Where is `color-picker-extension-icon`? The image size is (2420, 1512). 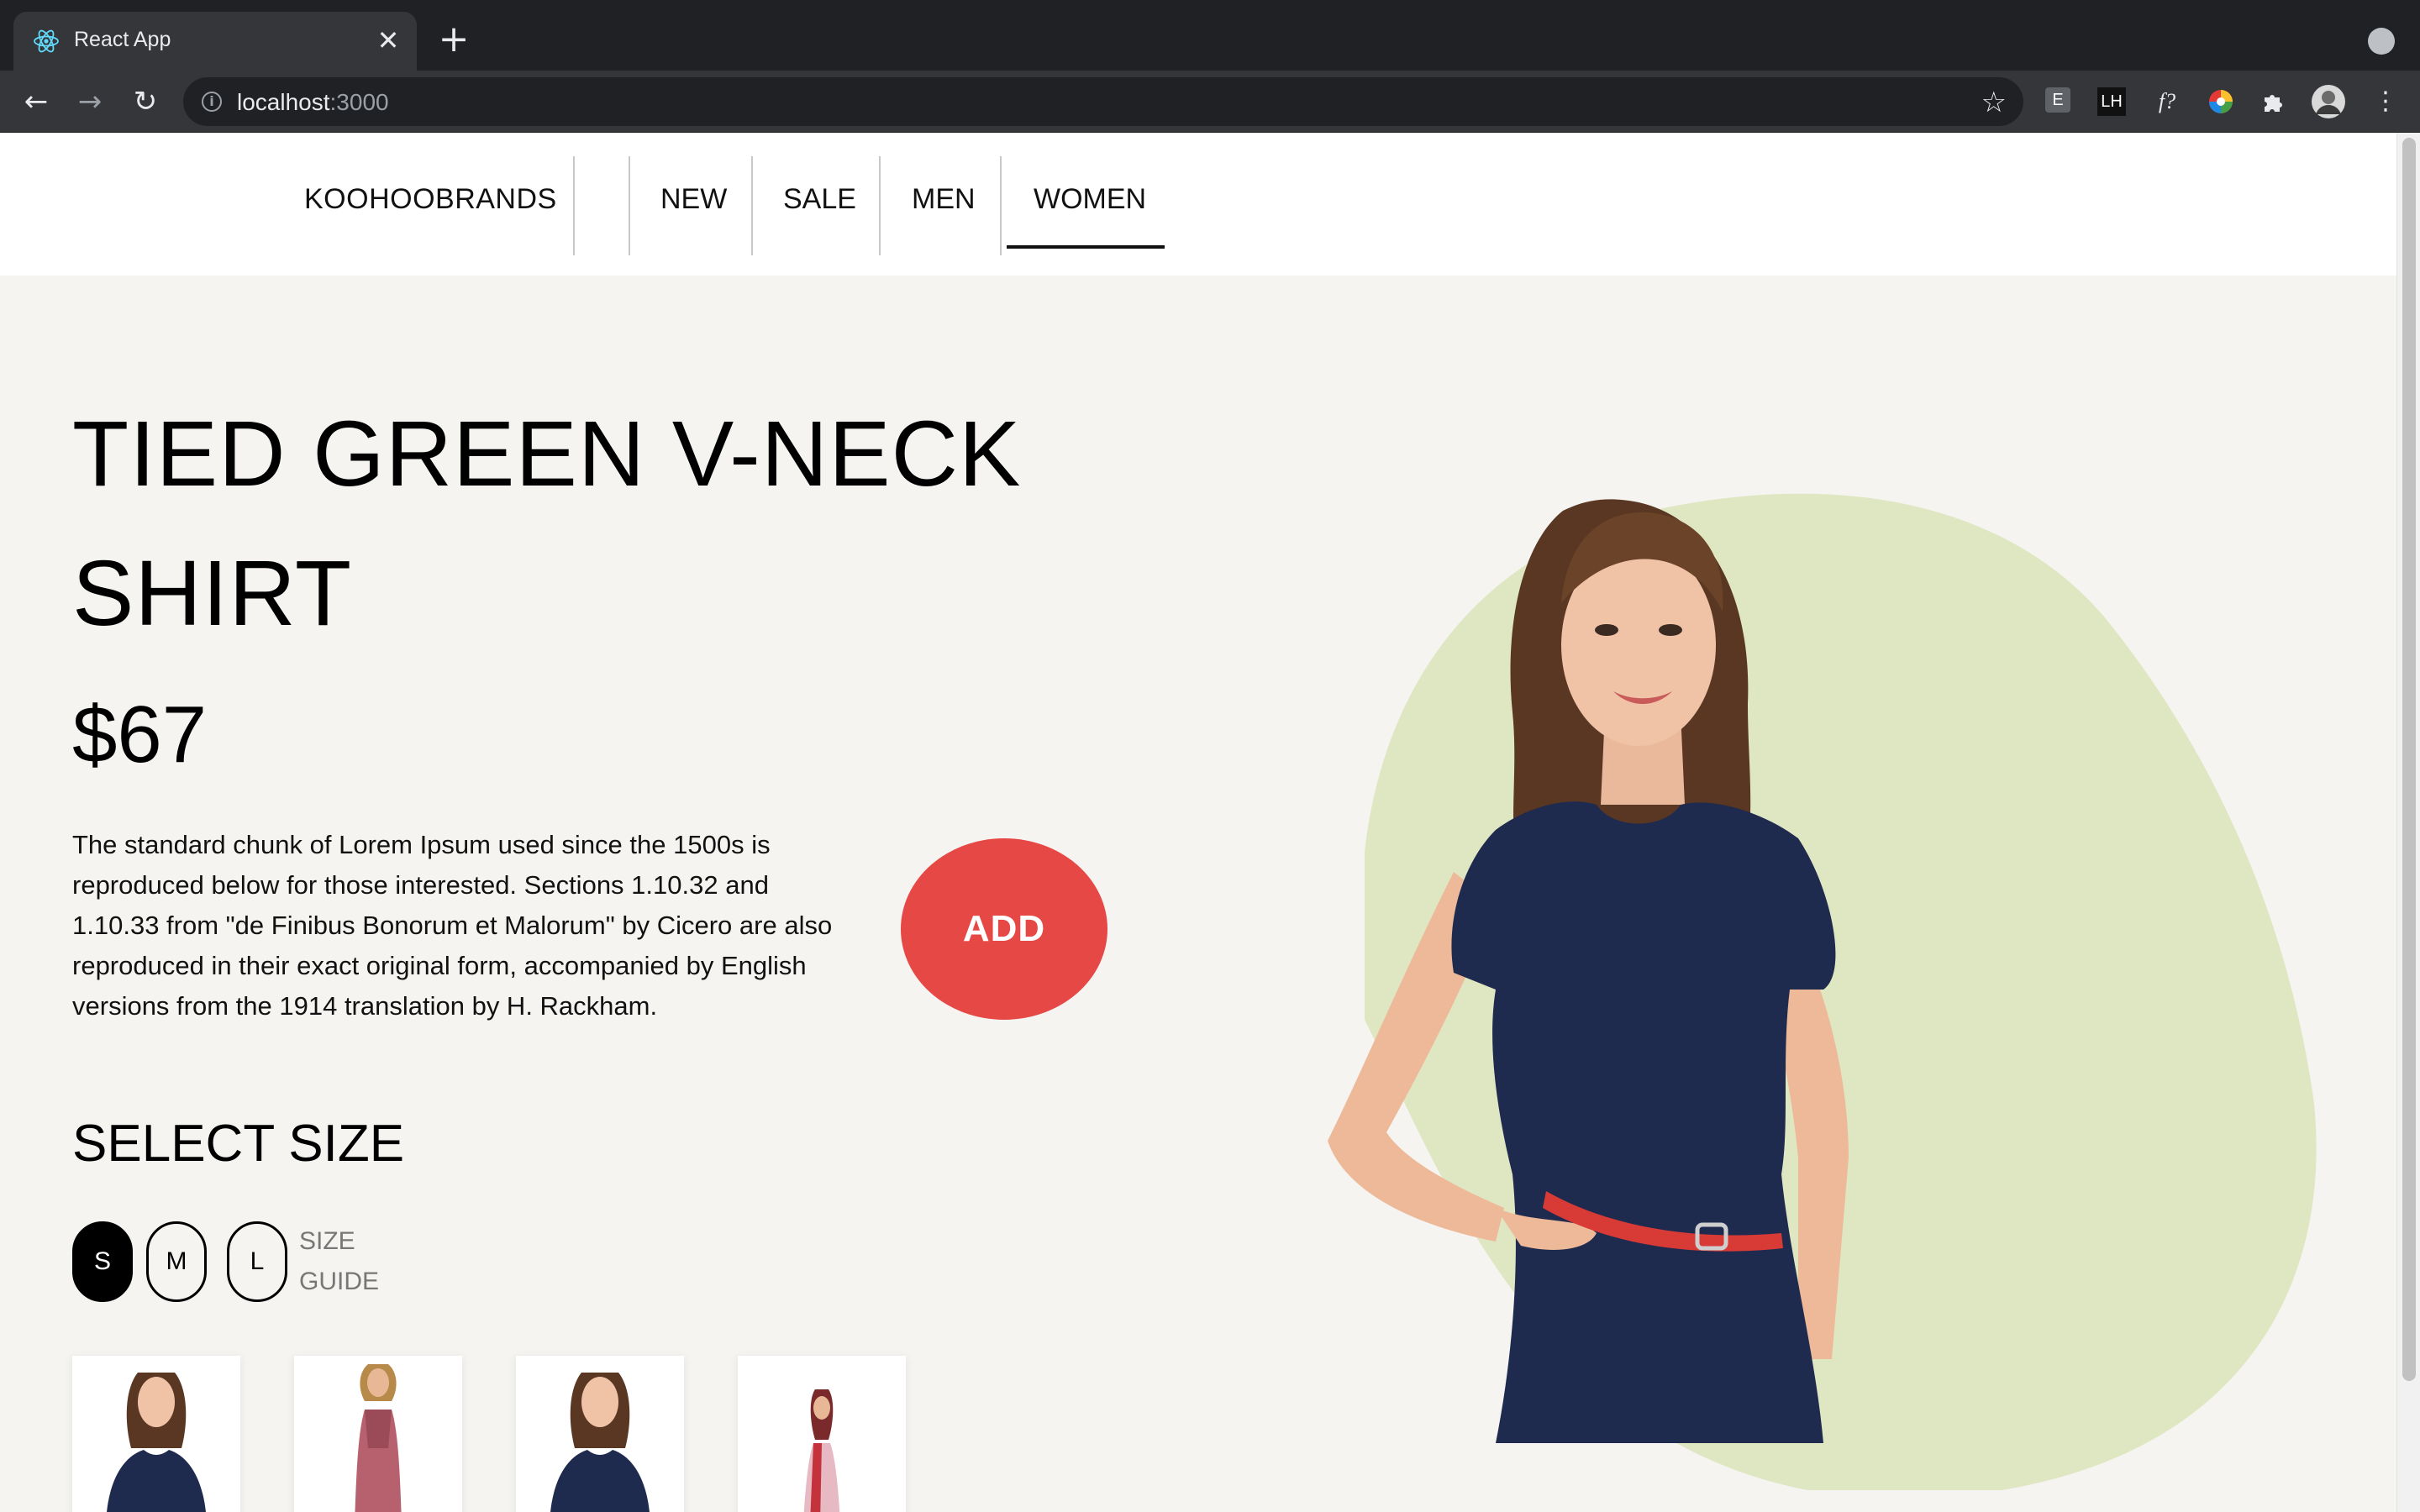 color-picker-extension-icon is located at coordinates (2221, 101).